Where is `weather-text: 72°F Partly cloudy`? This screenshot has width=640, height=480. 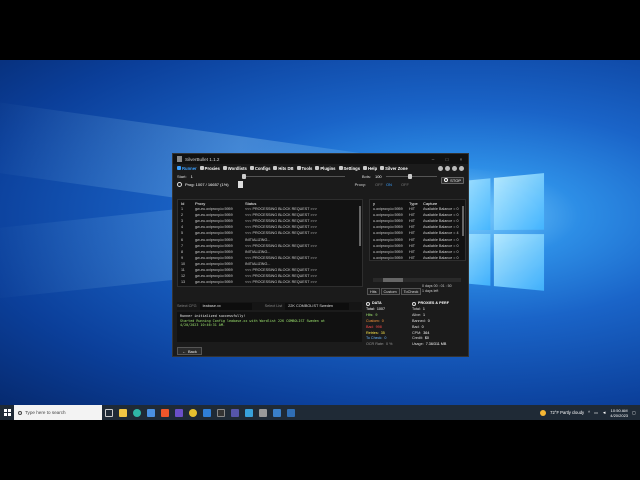 weather-text: 72°F Partly cloudy is located at coordinates (567, 412).